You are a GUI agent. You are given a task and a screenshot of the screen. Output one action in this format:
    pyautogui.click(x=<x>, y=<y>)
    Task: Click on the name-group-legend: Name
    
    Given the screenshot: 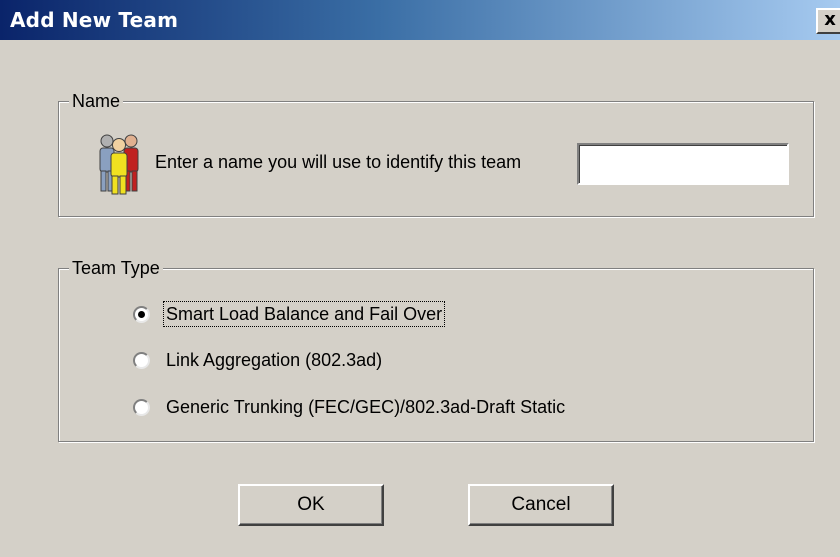 What is the action you would take?
    pyautogui.click(x=96, y=101)
    